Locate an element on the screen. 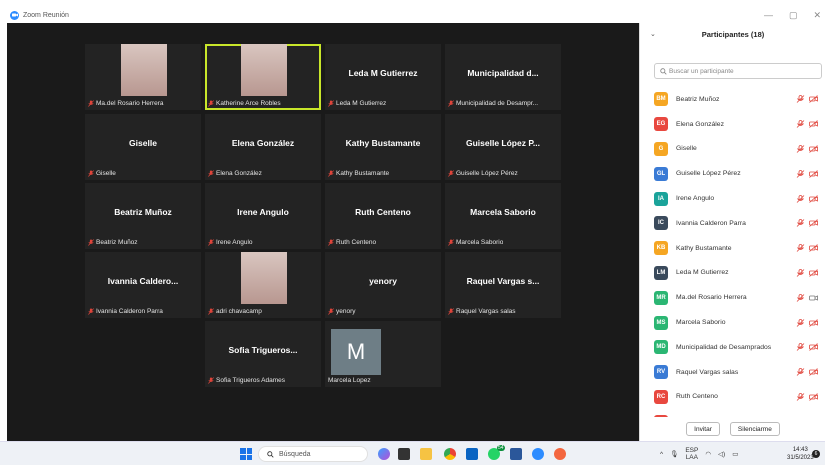 The image size is (825, 465). minimize-button: — is located at coordinates (768, 15).